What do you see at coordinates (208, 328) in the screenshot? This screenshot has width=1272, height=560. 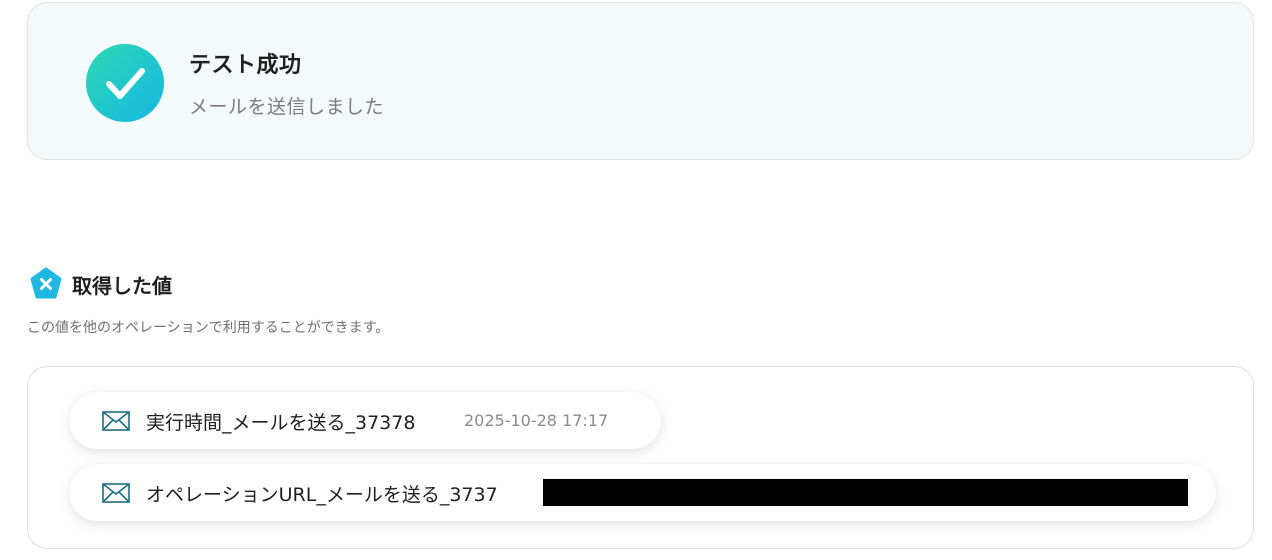 I see `output-section-description: この値を他のオペレーションで利用することができます。` at bounding box center [208, 328].